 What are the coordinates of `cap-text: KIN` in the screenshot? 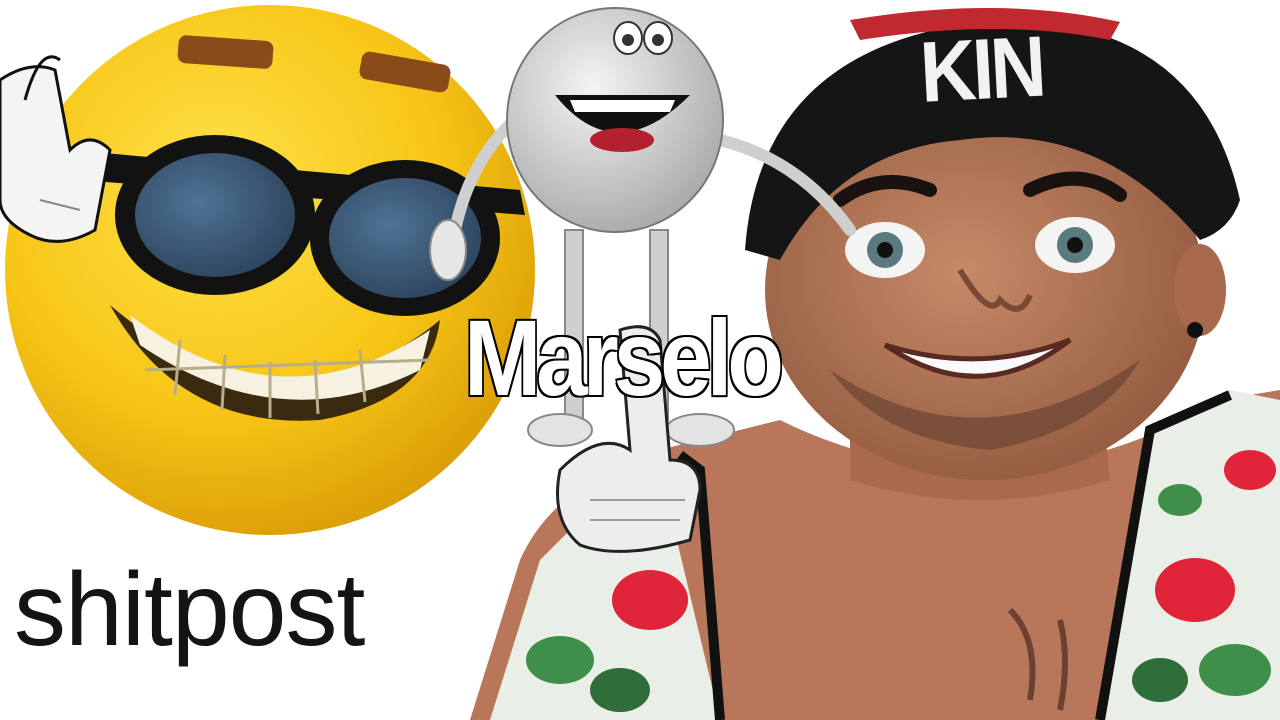 It's located at (981, 69).